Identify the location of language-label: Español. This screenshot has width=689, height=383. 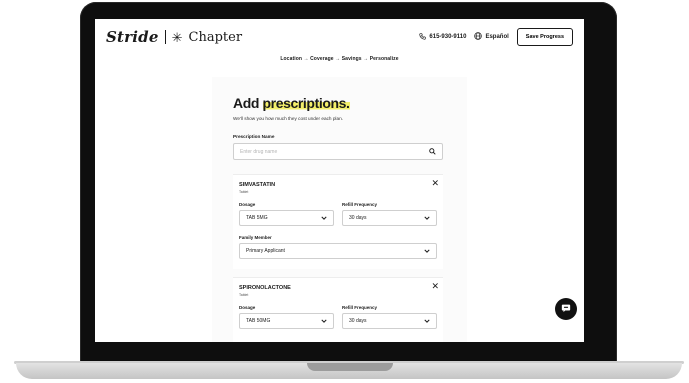
(497, 37).